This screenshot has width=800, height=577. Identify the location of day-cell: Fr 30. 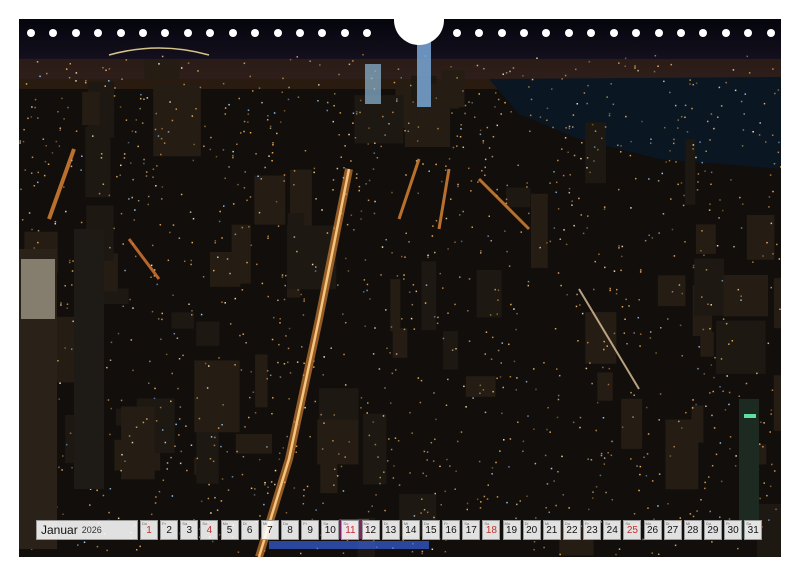
(733, 530).